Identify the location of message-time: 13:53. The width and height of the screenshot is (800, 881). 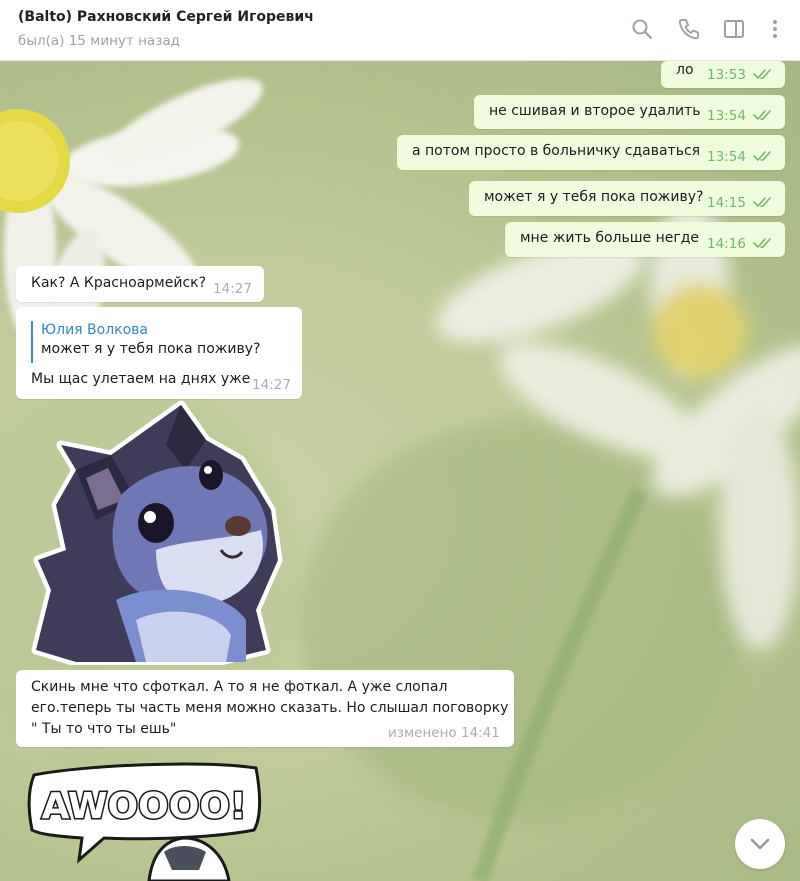
(726, 75).